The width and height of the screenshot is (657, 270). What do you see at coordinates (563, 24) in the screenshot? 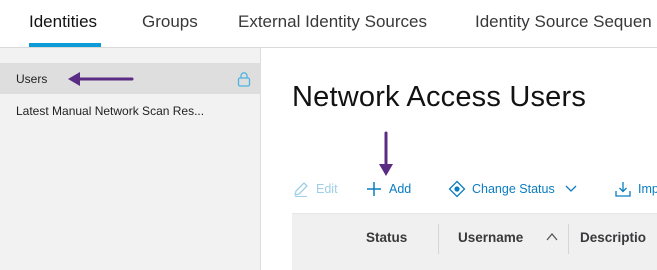
I see `tab-identity-source-sequences: Identity Source Sequen` at bounding box center [563, 24].